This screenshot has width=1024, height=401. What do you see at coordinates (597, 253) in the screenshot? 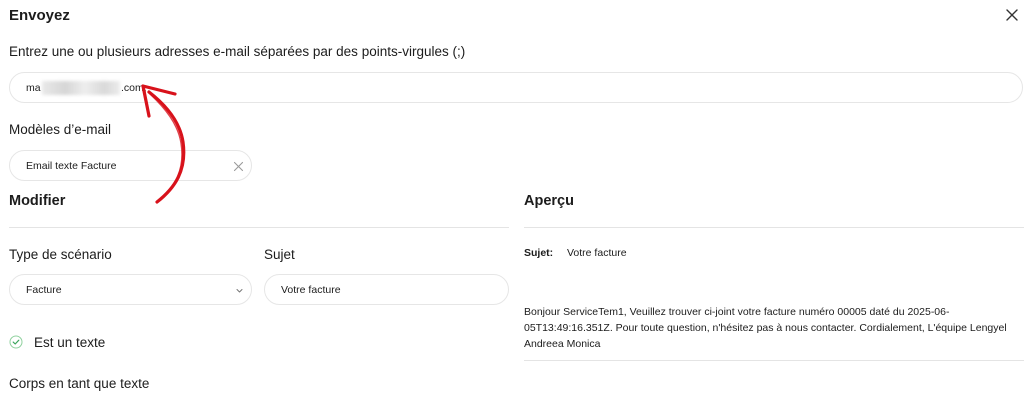
I see `preview-subject-value: Votre facture` at bounding box center [597, 253].